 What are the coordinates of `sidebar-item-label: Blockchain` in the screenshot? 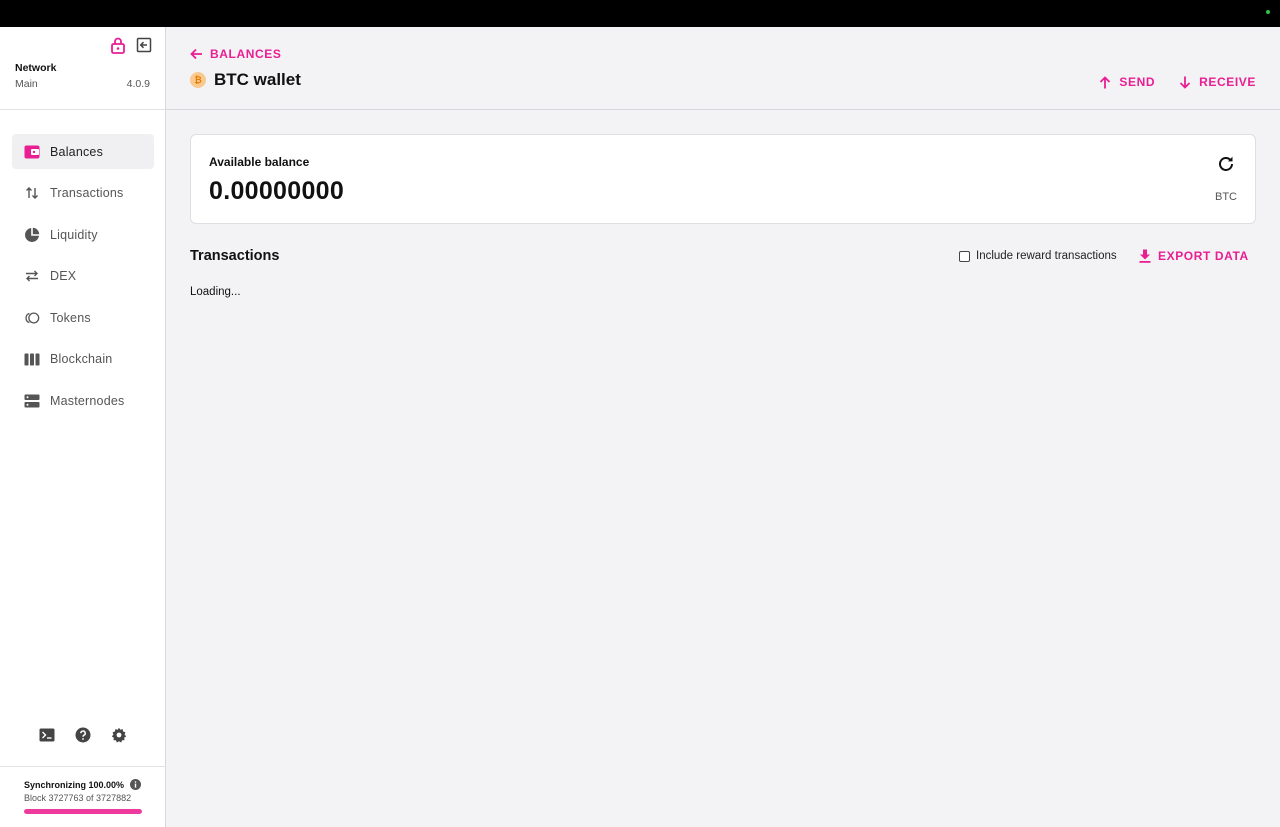 It's located at (81, 359).